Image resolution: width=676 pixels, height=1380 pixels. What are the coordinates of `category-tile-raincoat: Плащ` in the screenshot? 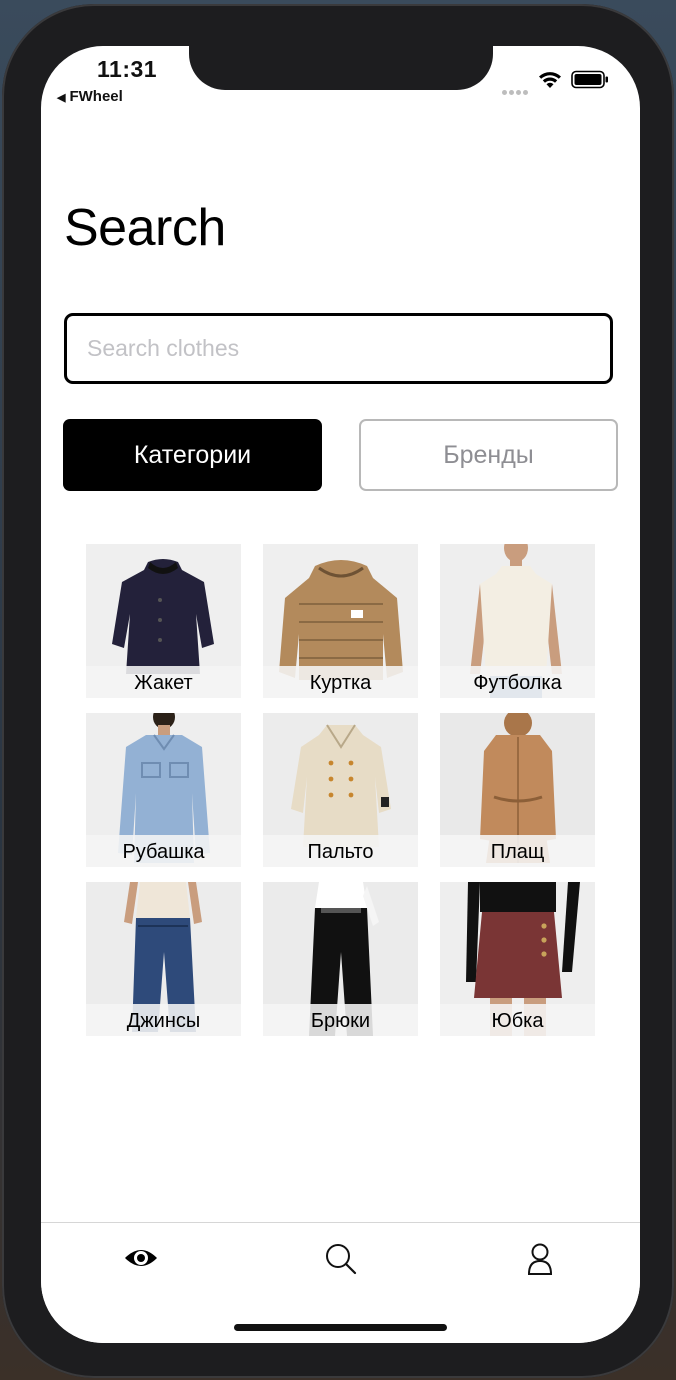 It's located at (517, 790).